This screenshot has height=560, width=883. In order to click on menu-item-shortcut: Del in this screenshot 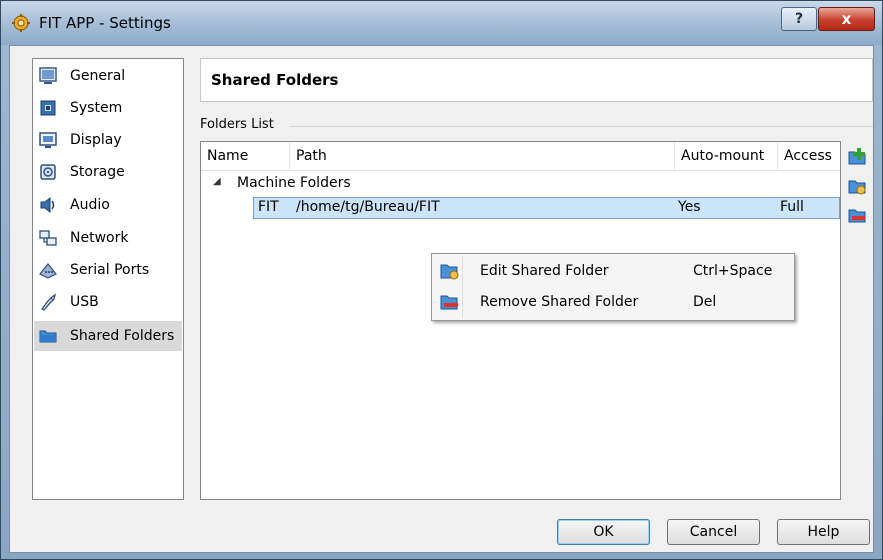, I will do `click(705, 302)`.